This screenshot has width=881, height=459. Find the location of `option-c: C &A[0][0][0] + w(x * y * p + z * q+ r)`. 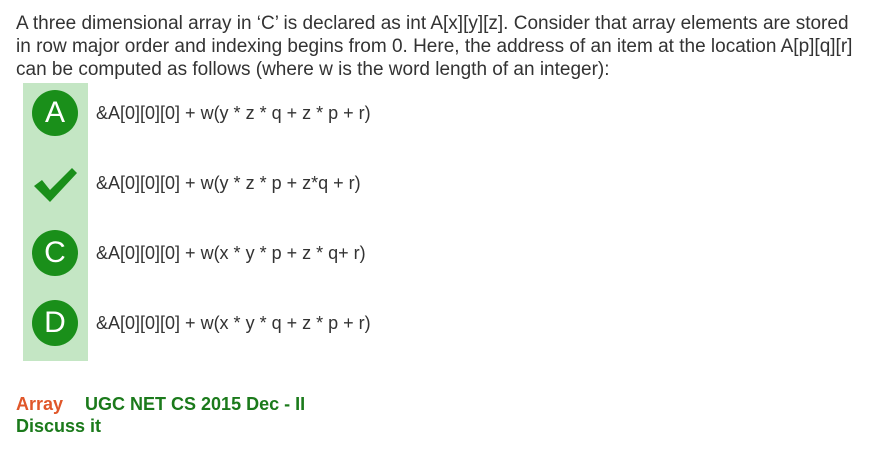

option-c: C &A[0][0][0] + w(x * y * p + z * q+ r) is located at coordinates (332, 254).